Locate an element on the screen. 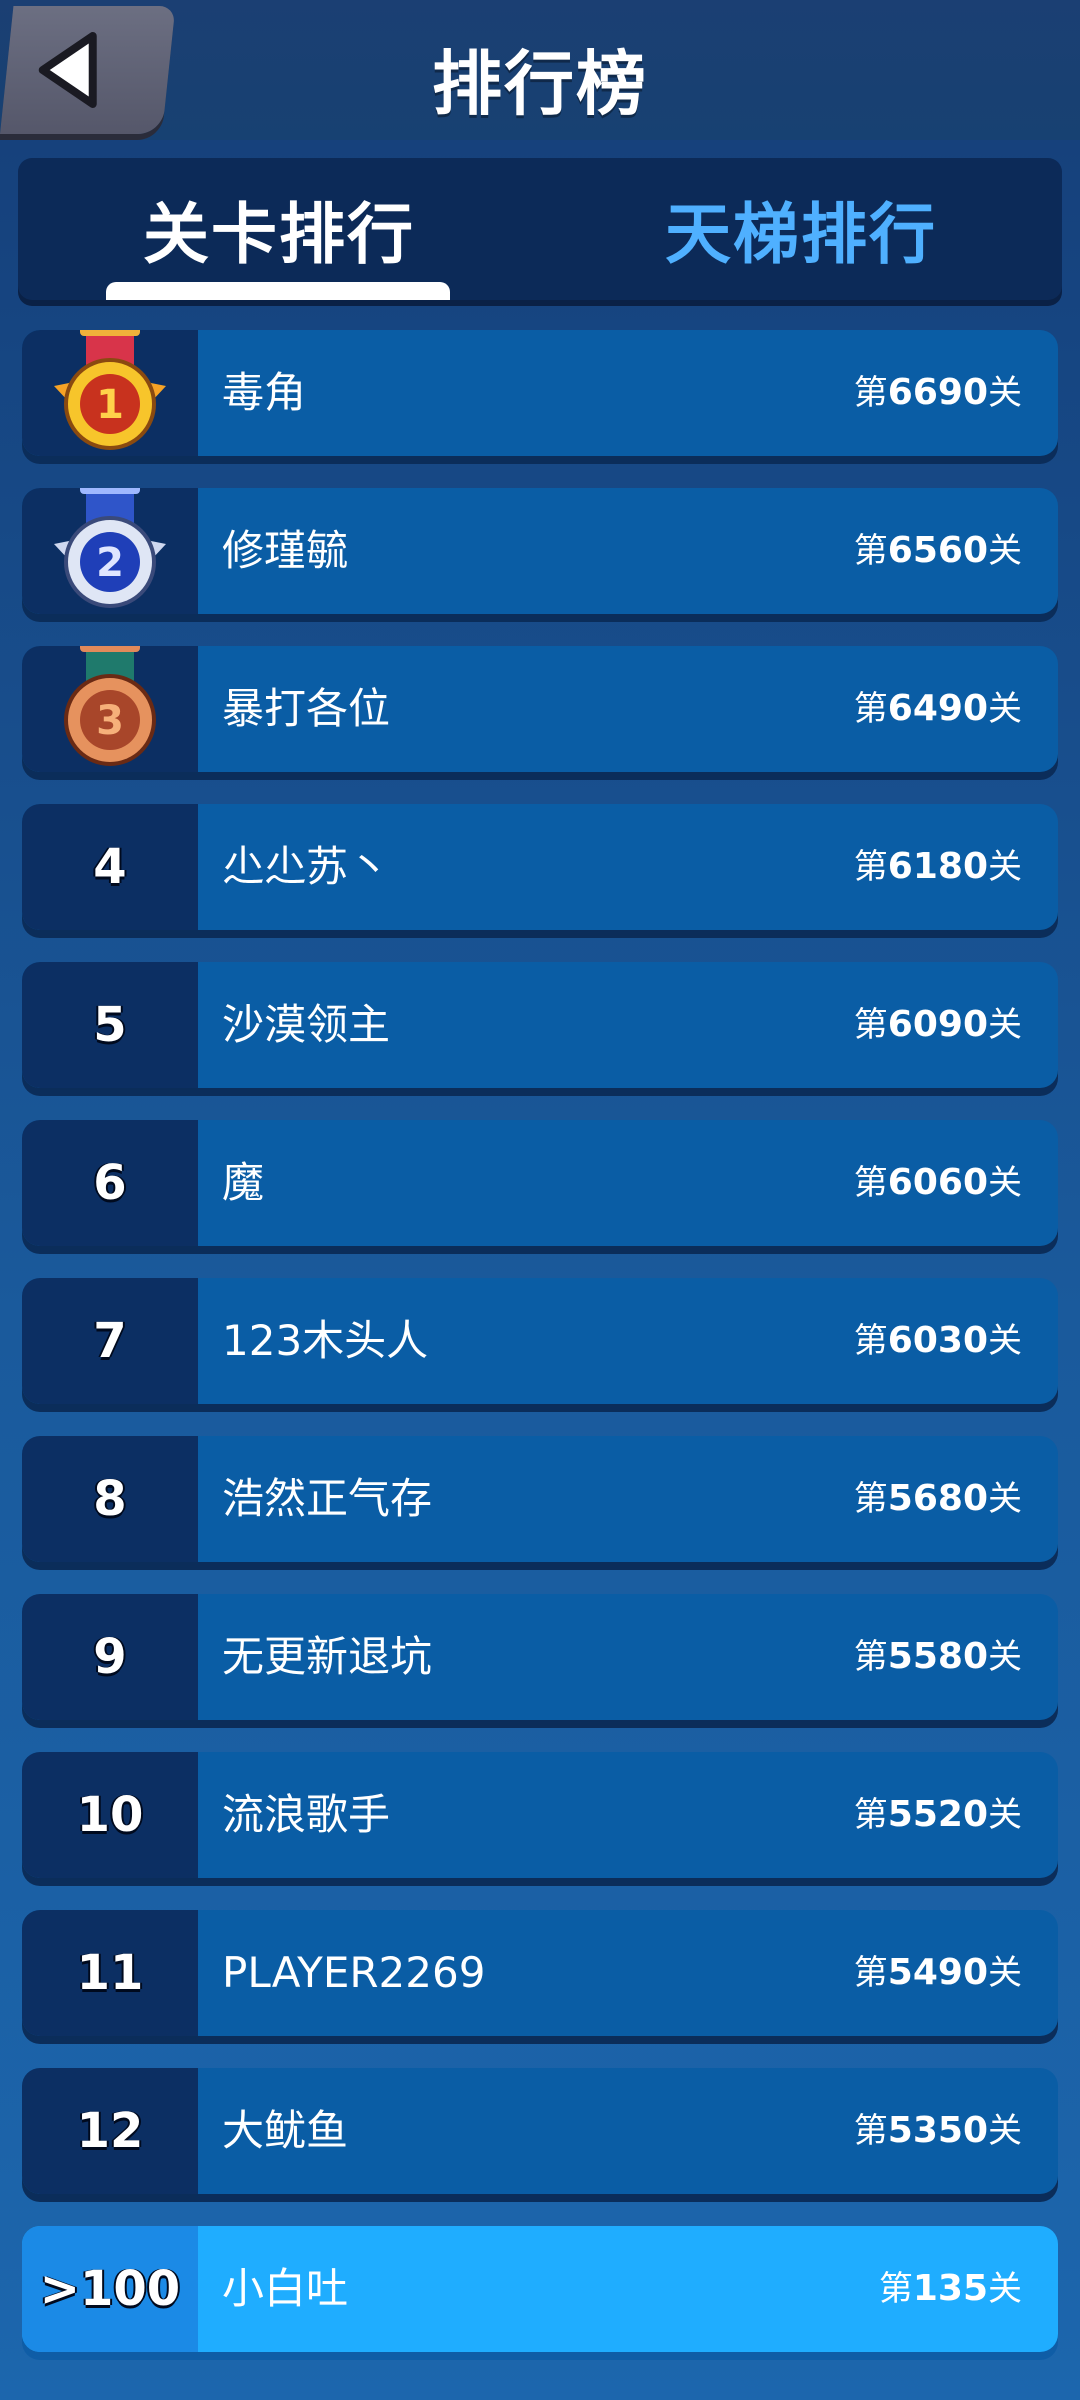  rank-cell: 9 is located at coordinates (110, 1657).